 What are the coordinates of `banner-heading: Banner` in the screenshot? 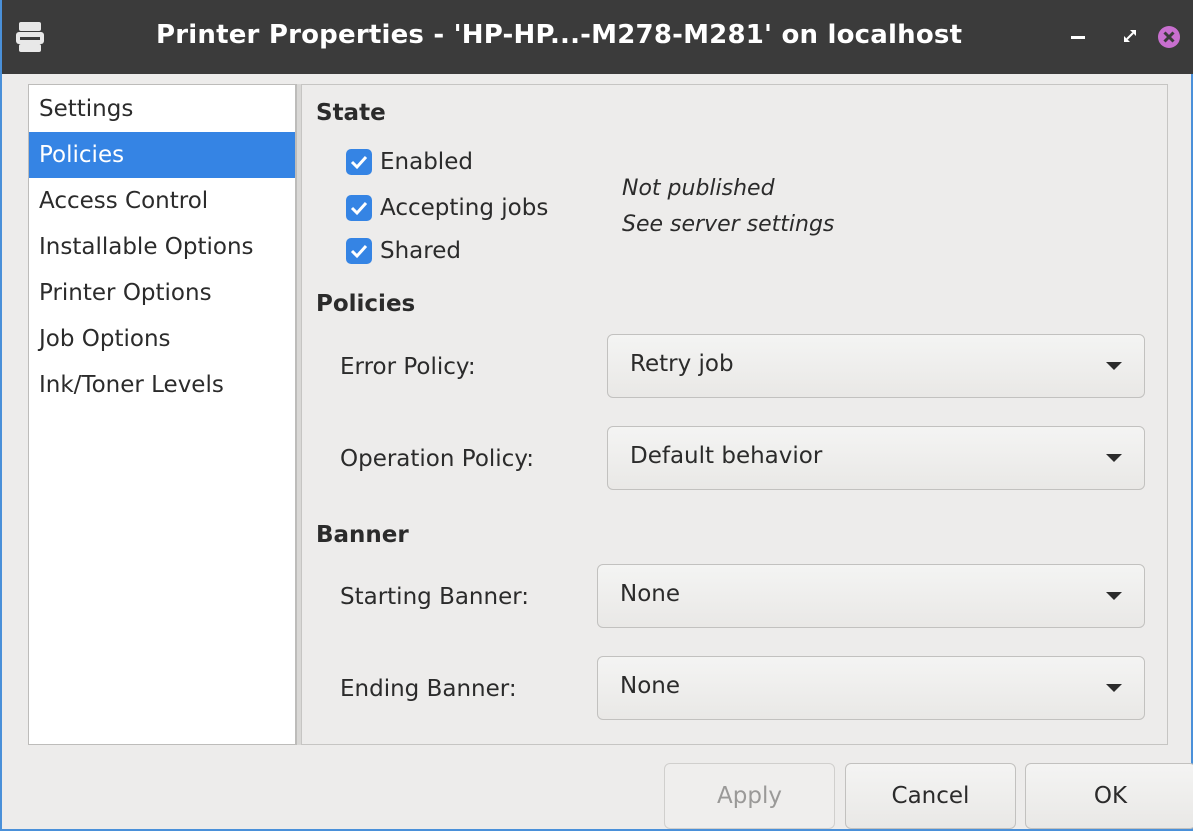 It's located at (362, 535).